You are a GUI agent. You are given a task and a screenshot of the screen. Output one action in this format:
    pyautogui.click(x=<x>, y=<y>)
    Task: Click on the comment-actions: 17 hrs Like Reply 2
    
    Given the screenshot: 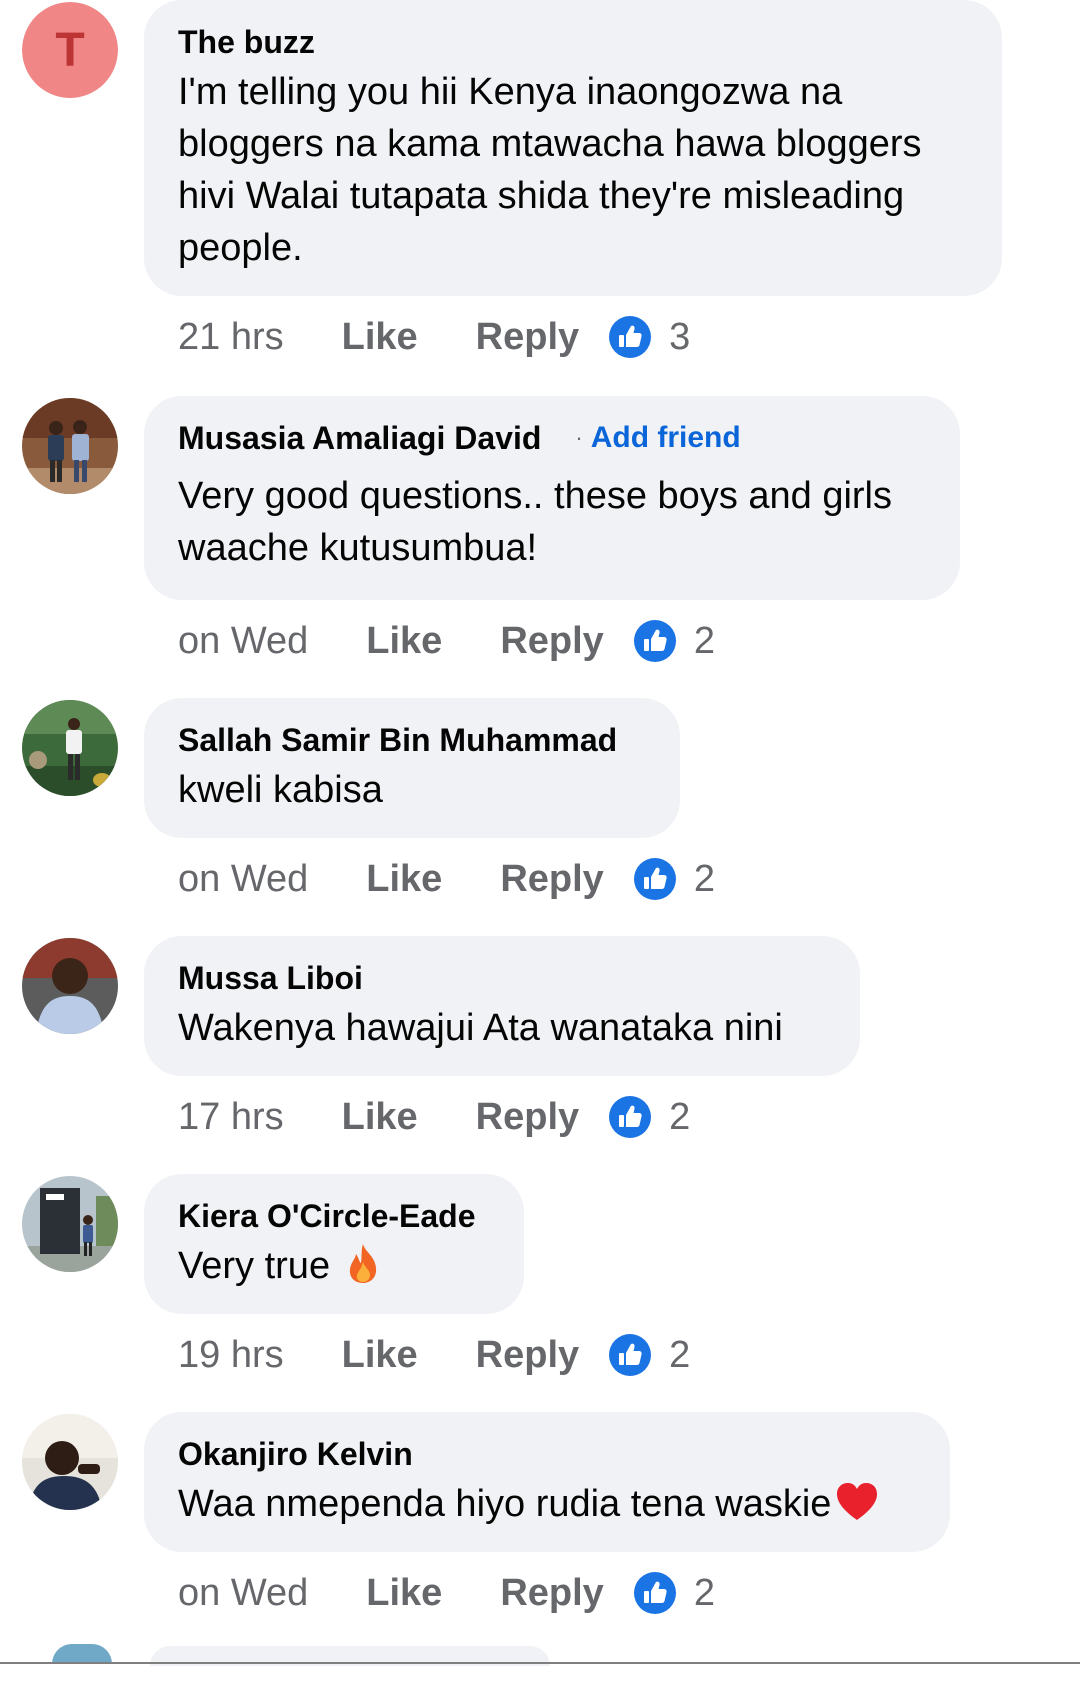 What is the action you would take?
    pyautogui.click(x=434, y=1117)
    